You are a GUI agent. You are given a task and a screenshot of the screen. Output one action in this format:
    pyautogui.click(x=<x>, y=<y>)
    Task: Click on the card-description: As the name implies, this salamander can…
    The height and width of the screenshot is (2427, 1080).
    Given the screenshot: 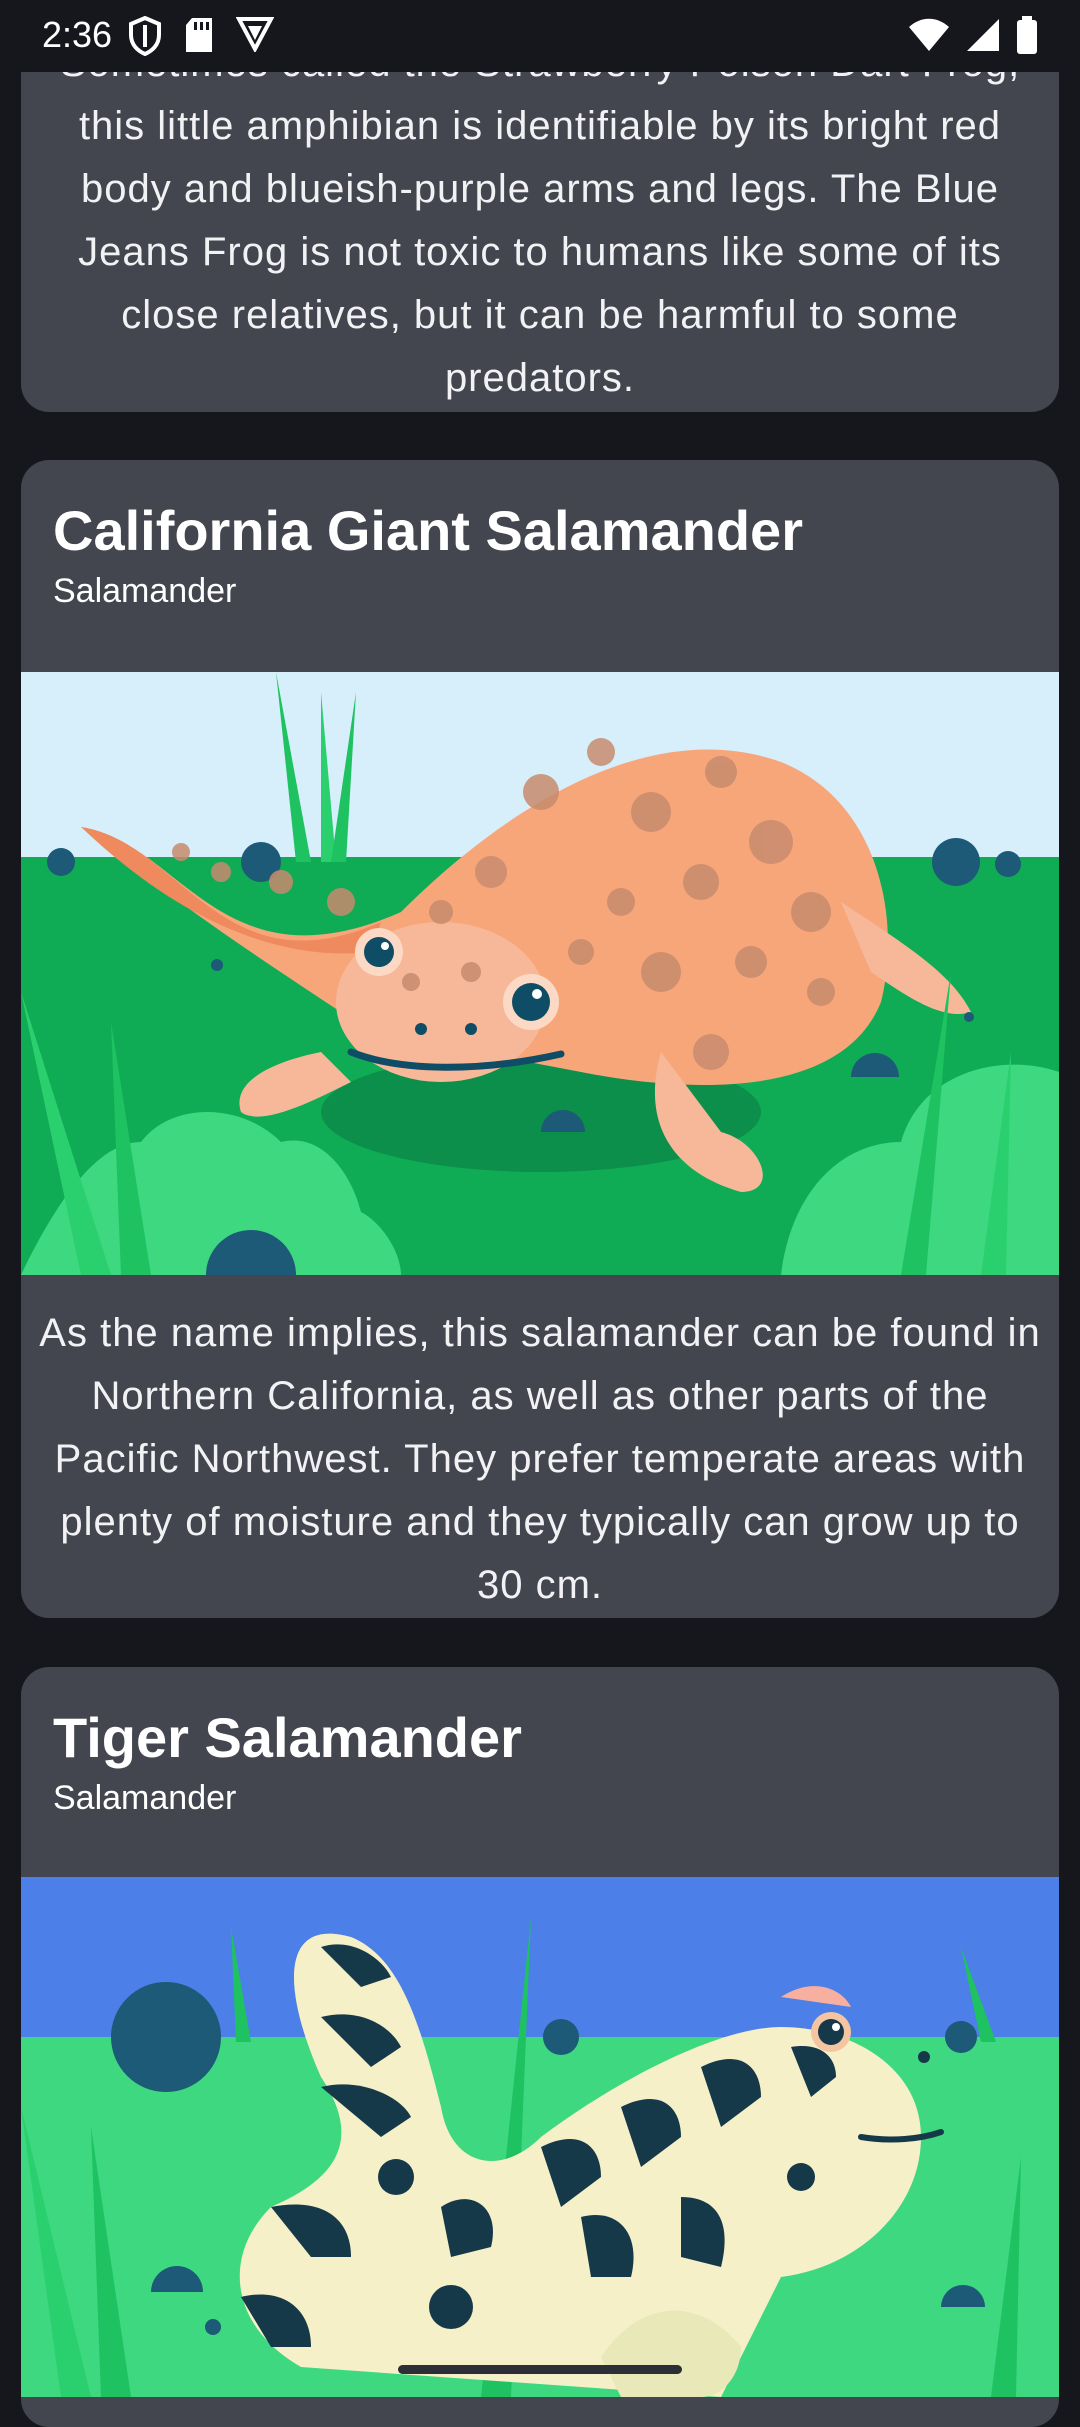 What is the action you would take?
    pyautogui.click(x=540, y=1459)
    